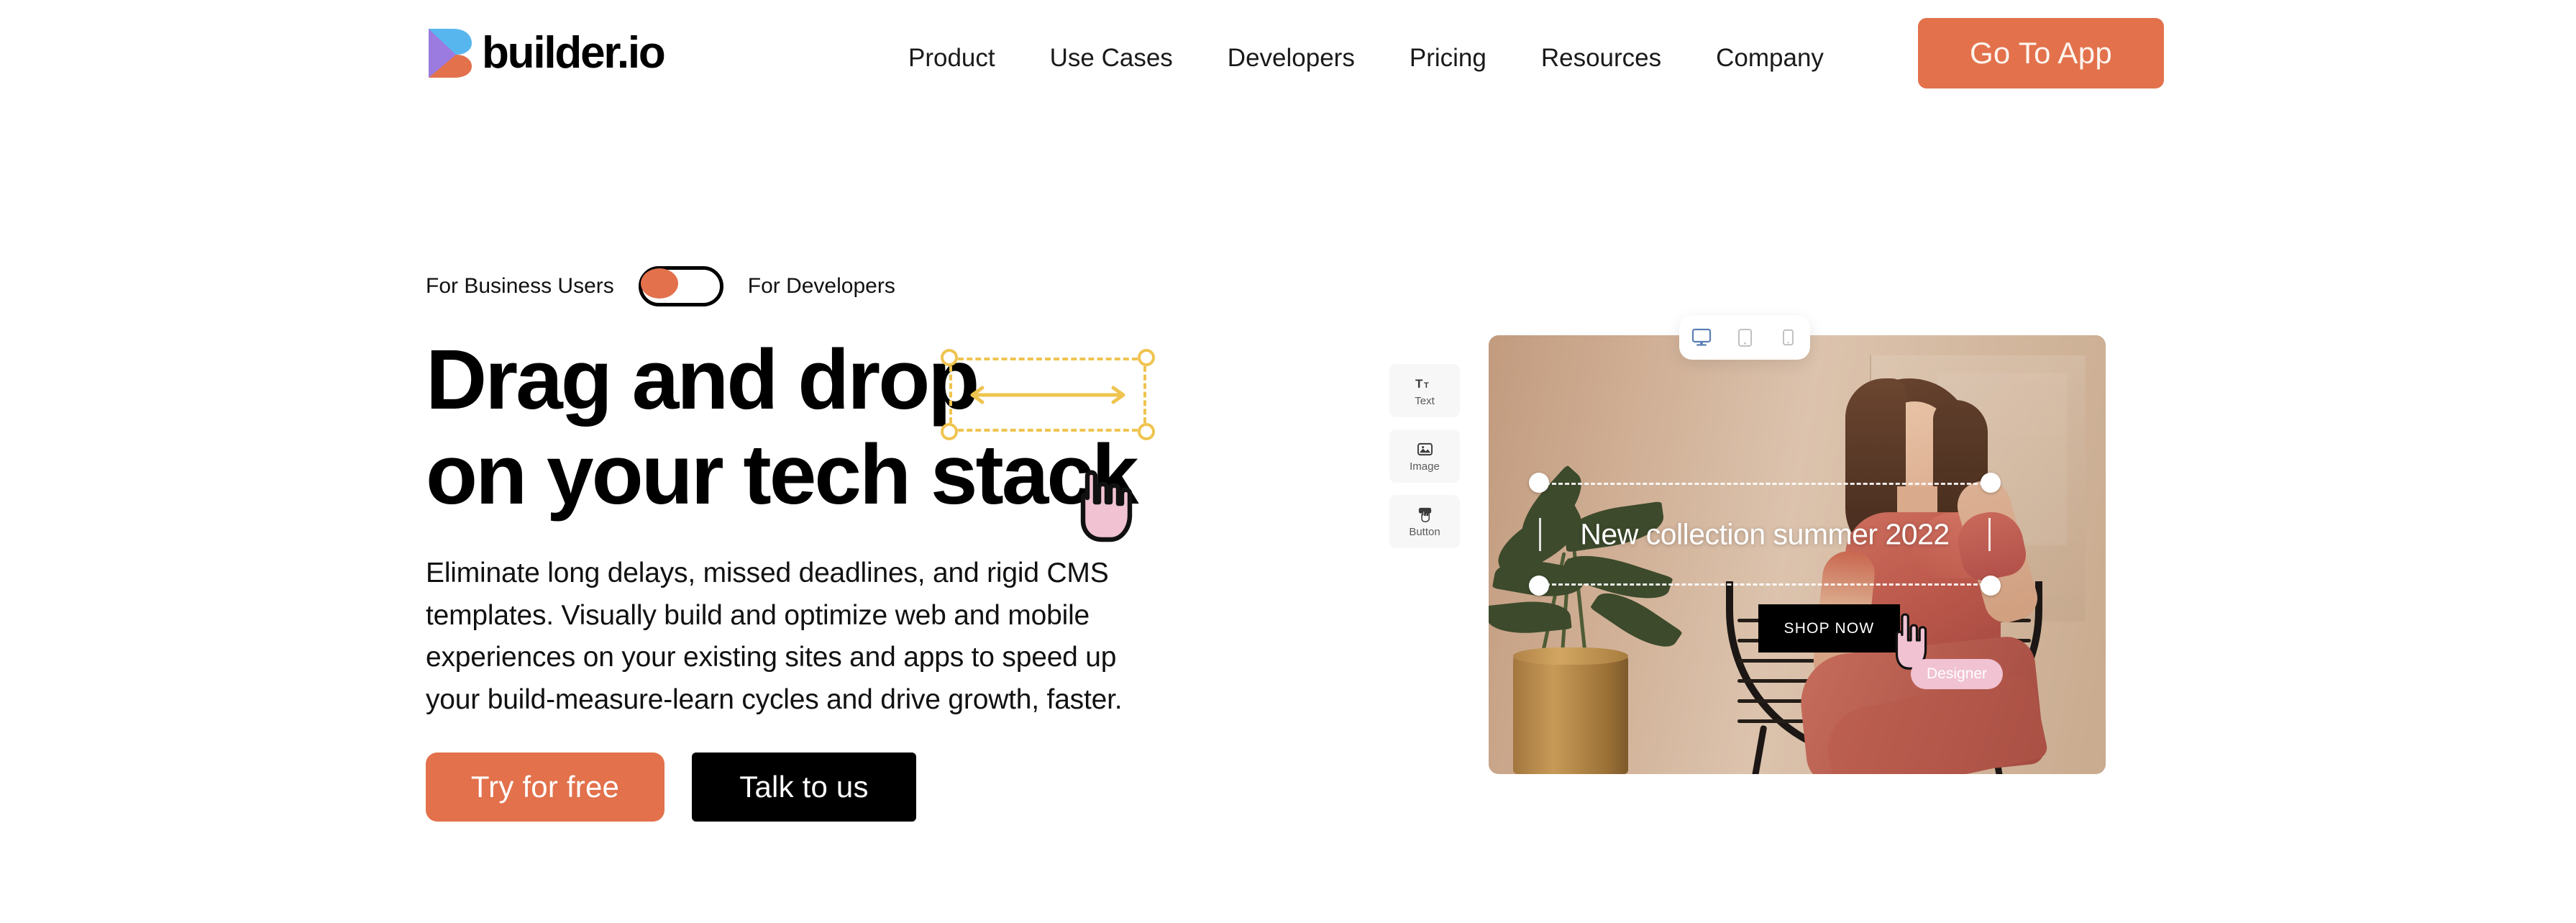  What do you see at coordinates (1146, 357) in the screenshot?
I see `selection-handle-top-right` at bounding box center [1146, 357].